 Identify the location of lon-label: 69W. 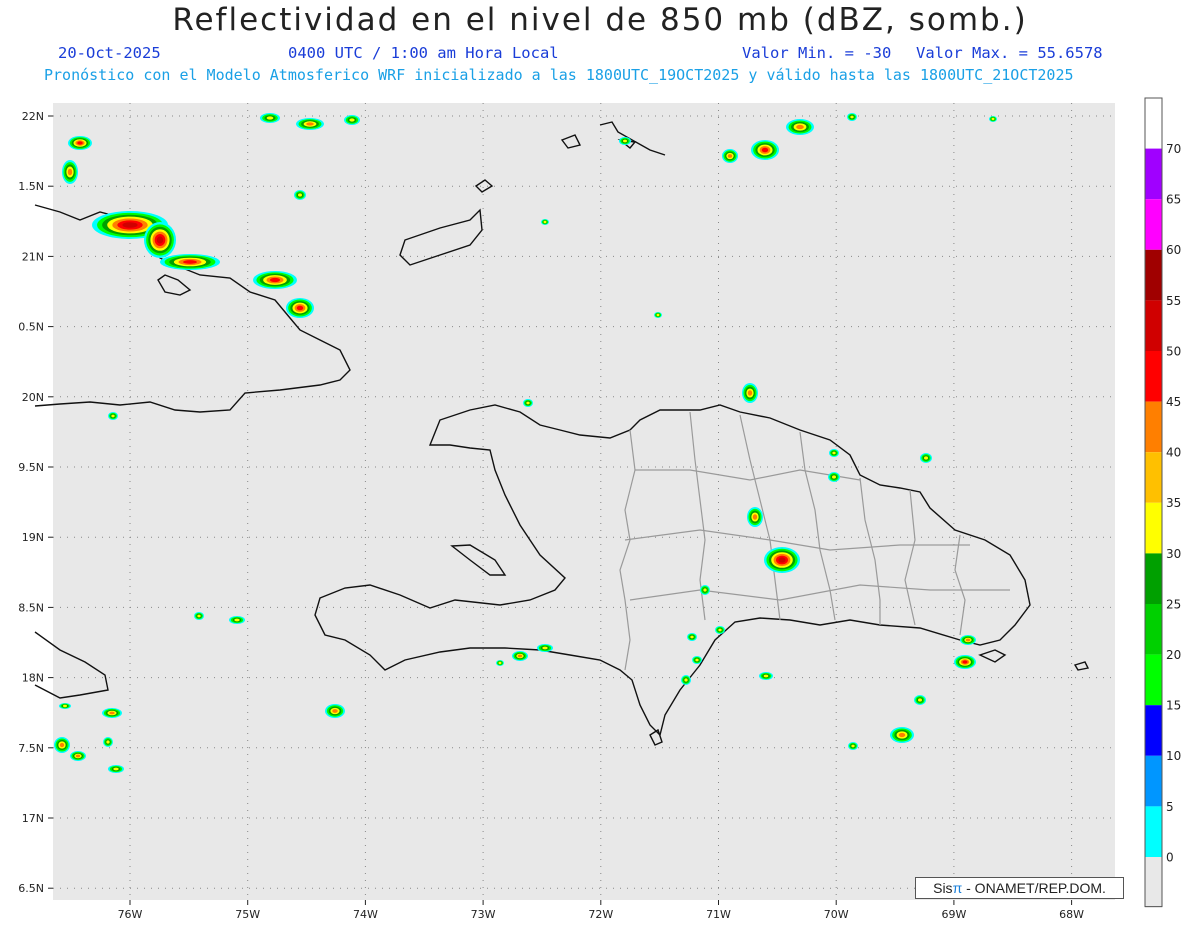
(953, 914).